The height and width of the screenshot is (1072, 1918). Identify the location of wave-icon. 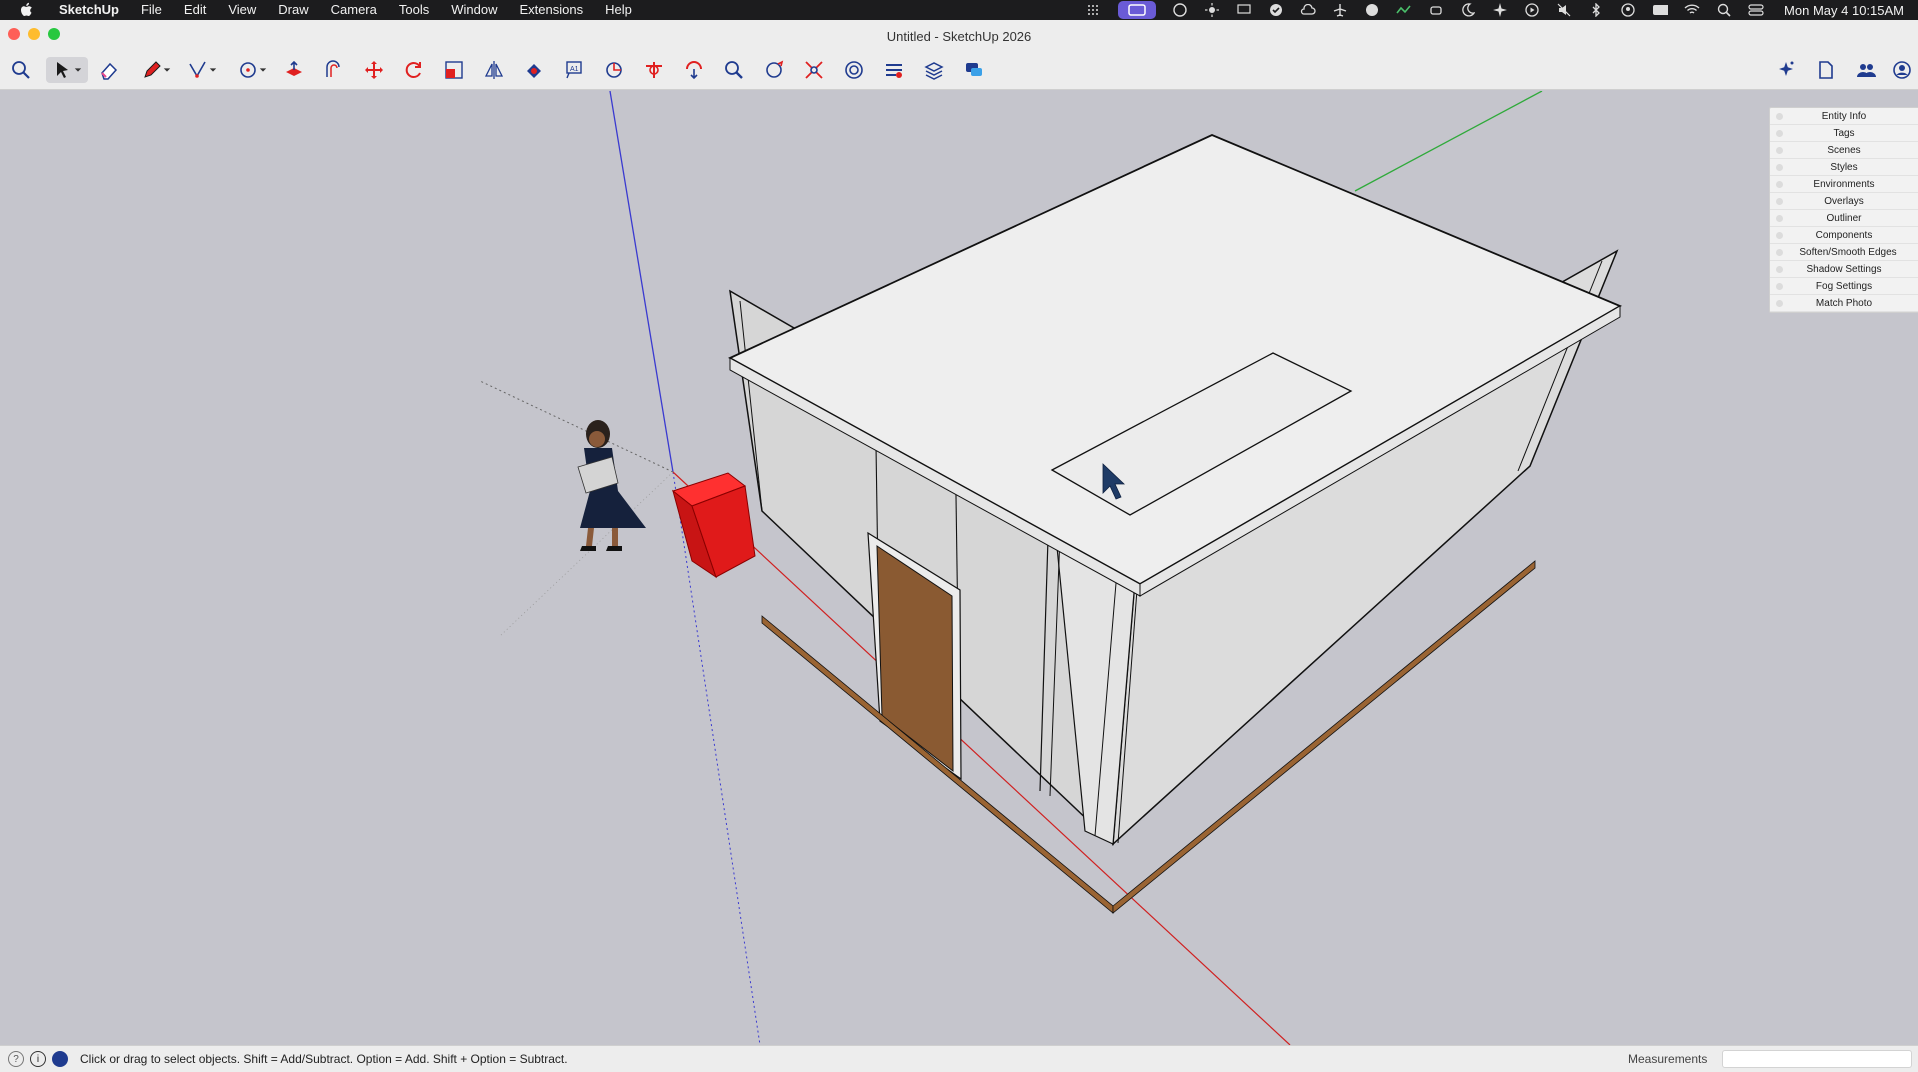
(1404, 10).